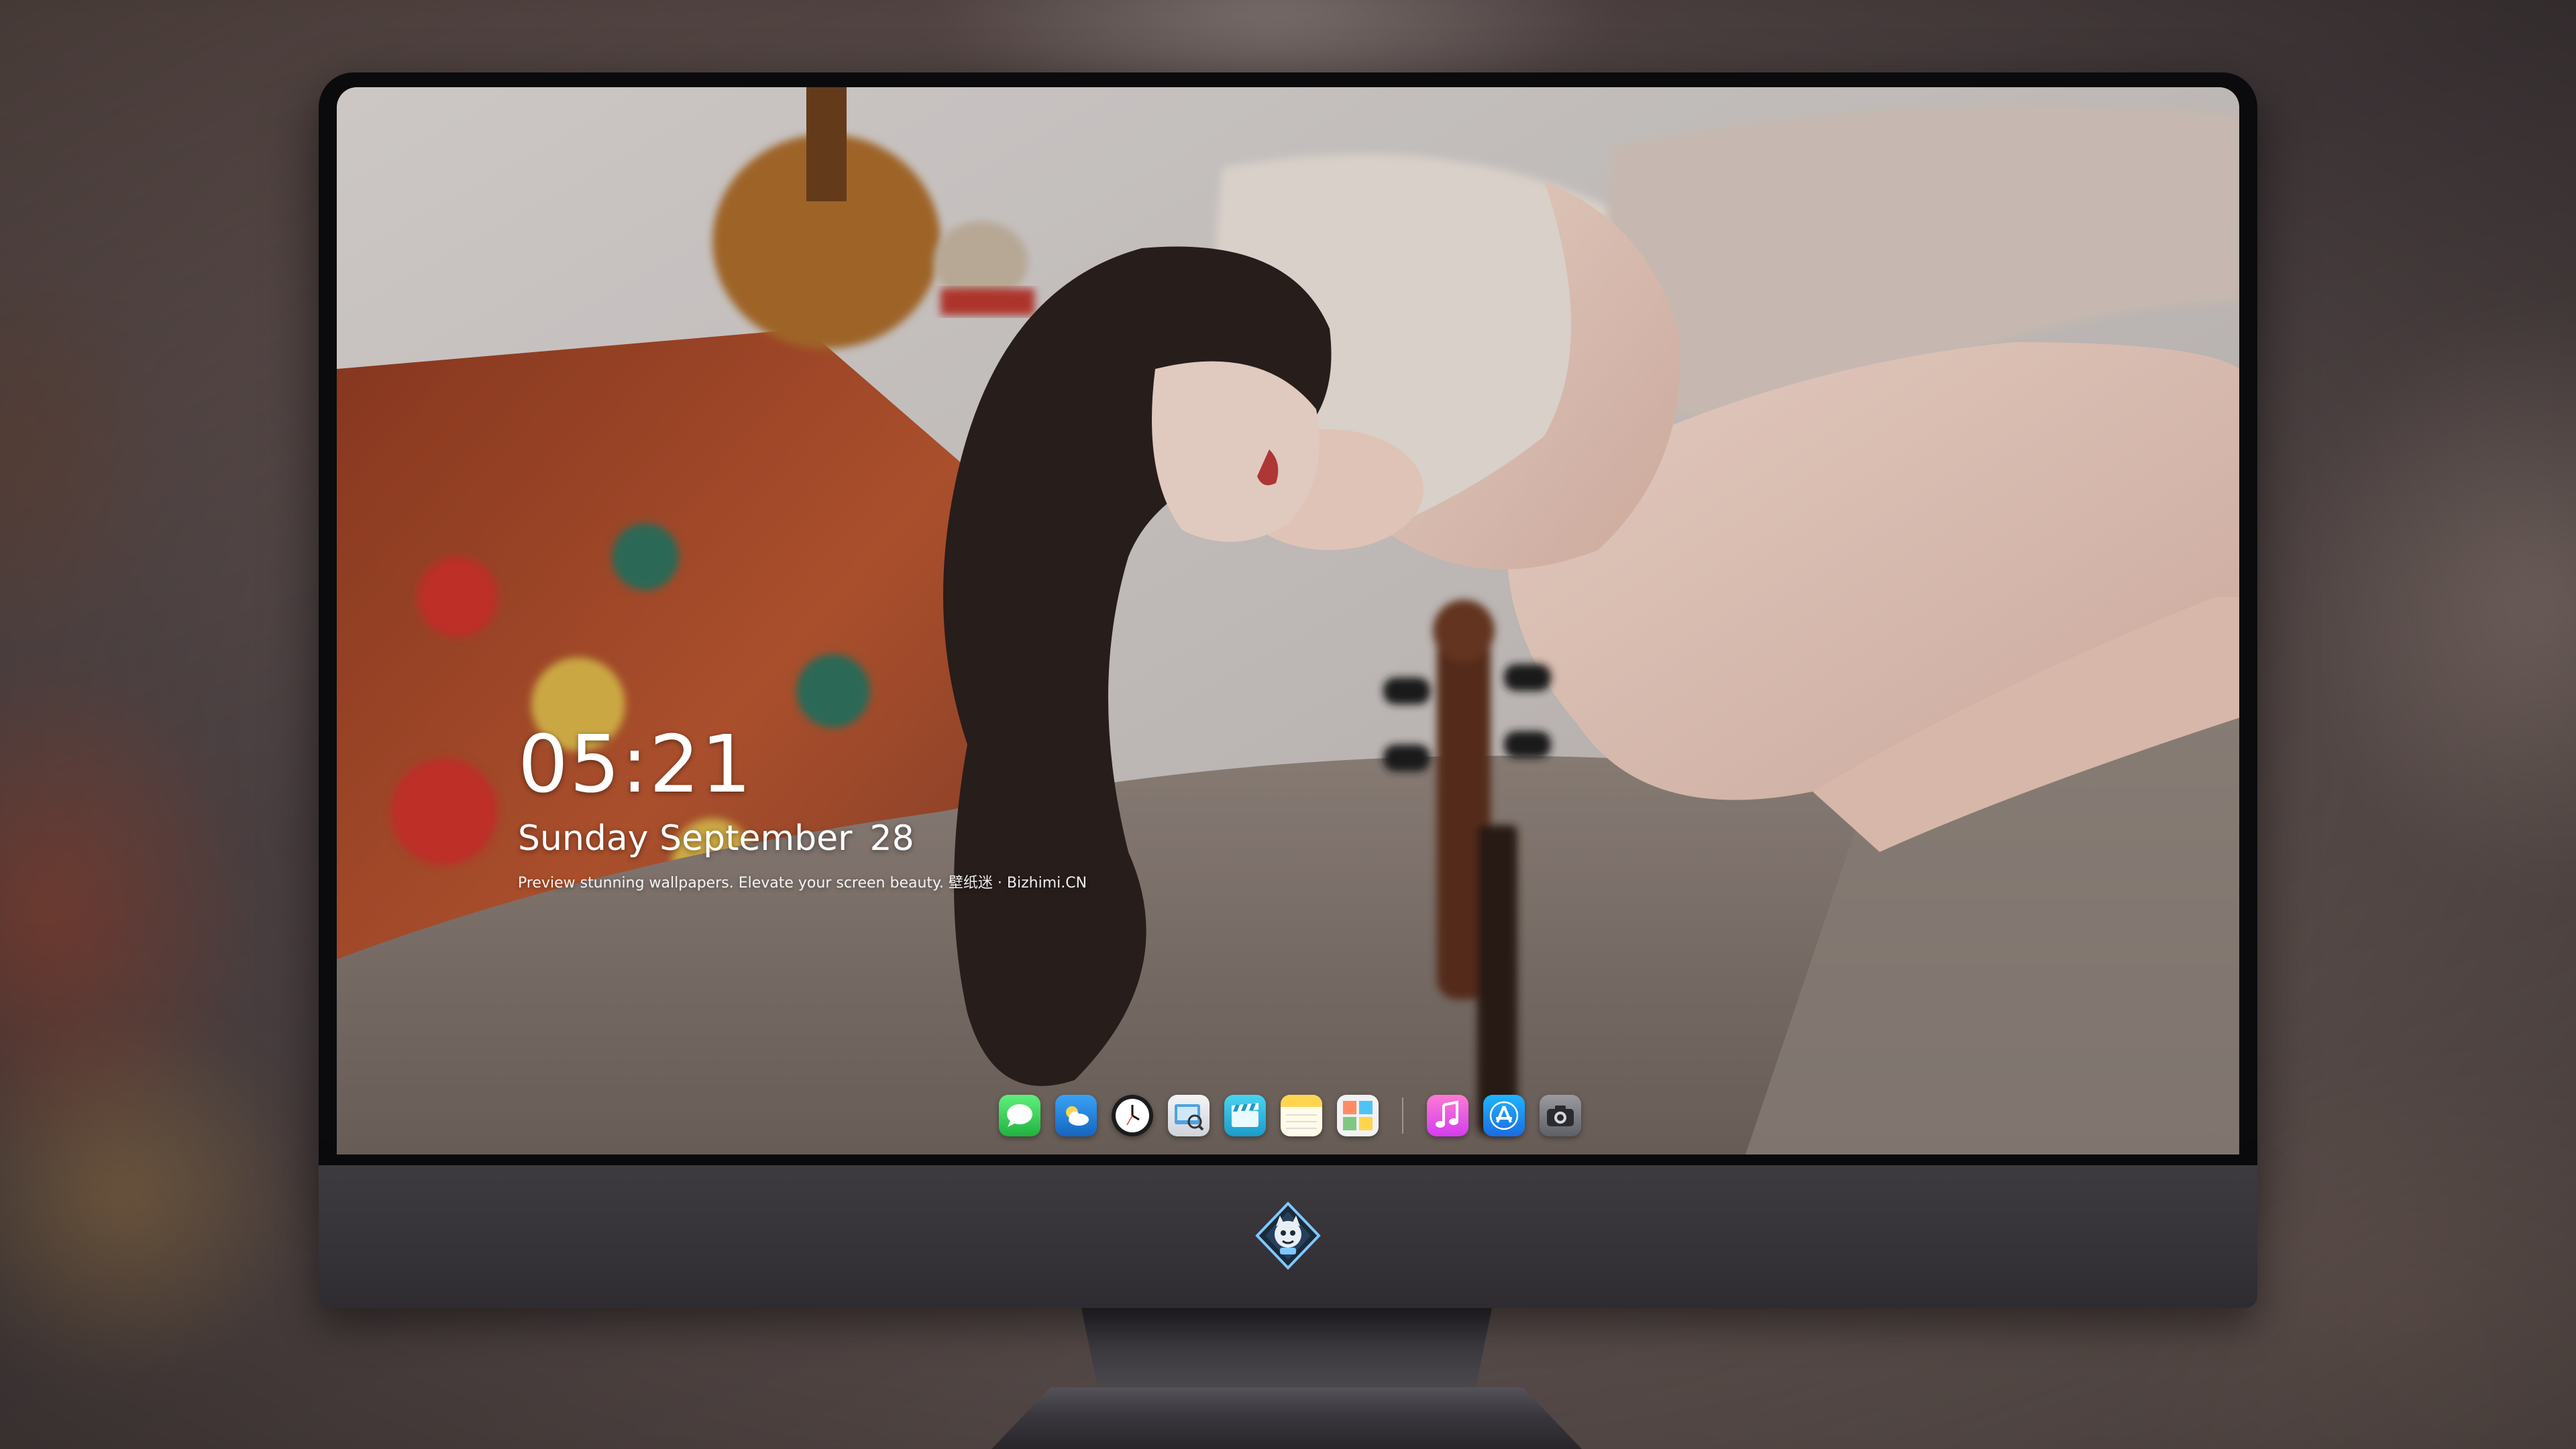 The image size is (2576, 1449). Describe the element at coordinates (1358, 1115) in the screenshot. I see `photo-booth-icon` at that location.